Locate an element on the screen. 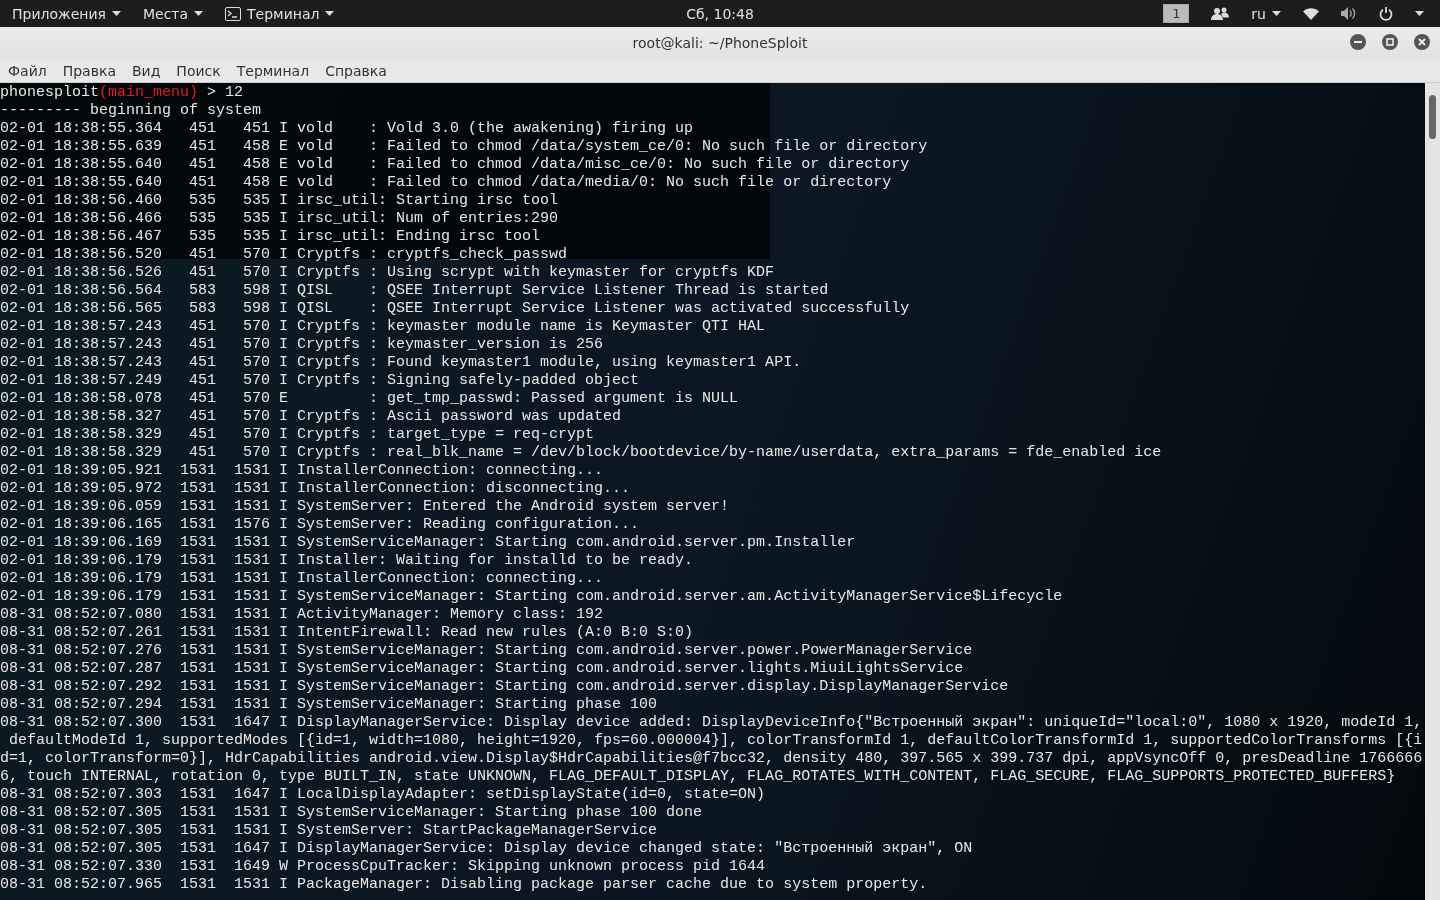 This screenshot has width=1440, height=900. log-line: 02-01 18:38:57.249 451 570 I Cryptfs : Signing safely-padded object is located at coordinates (320, 381).